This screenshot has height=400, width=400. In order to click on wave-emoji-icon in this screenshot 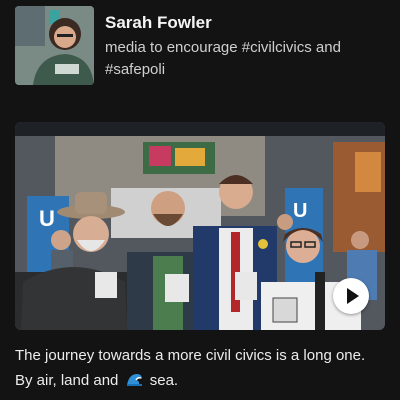, I will do `click(134, 382)`.